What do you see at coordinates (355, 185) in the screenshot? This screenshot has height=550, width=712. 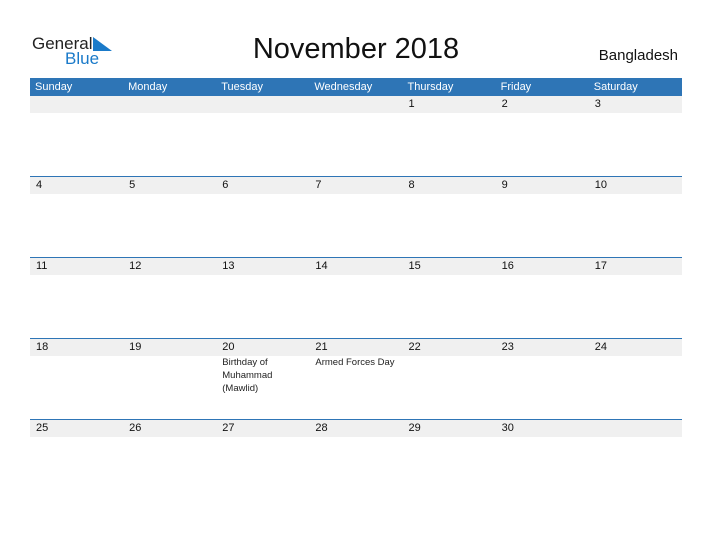 I see `day-cell: 7` at bounding box center [355, 185].